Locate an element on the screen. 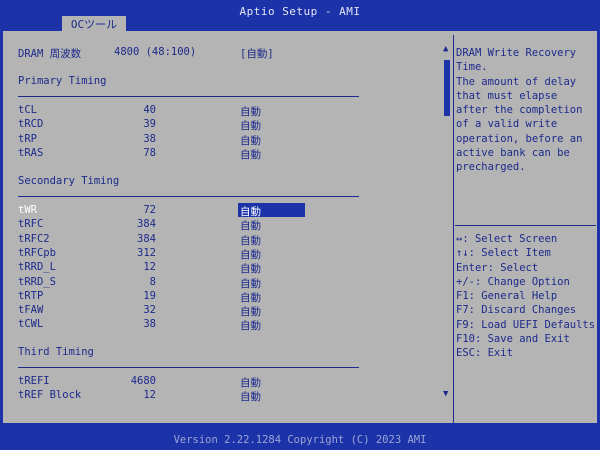 This screenshot has width=600, height=450. help-line: after the completion is located at coordinates (519, 110).